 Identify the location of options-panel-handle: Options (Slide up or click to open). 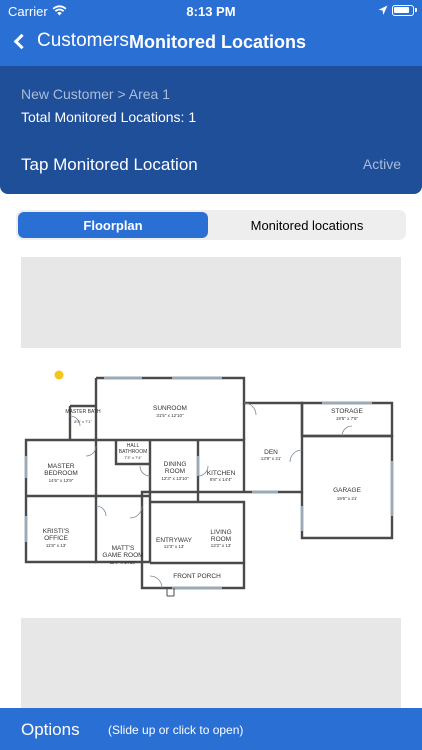
(211, 729).